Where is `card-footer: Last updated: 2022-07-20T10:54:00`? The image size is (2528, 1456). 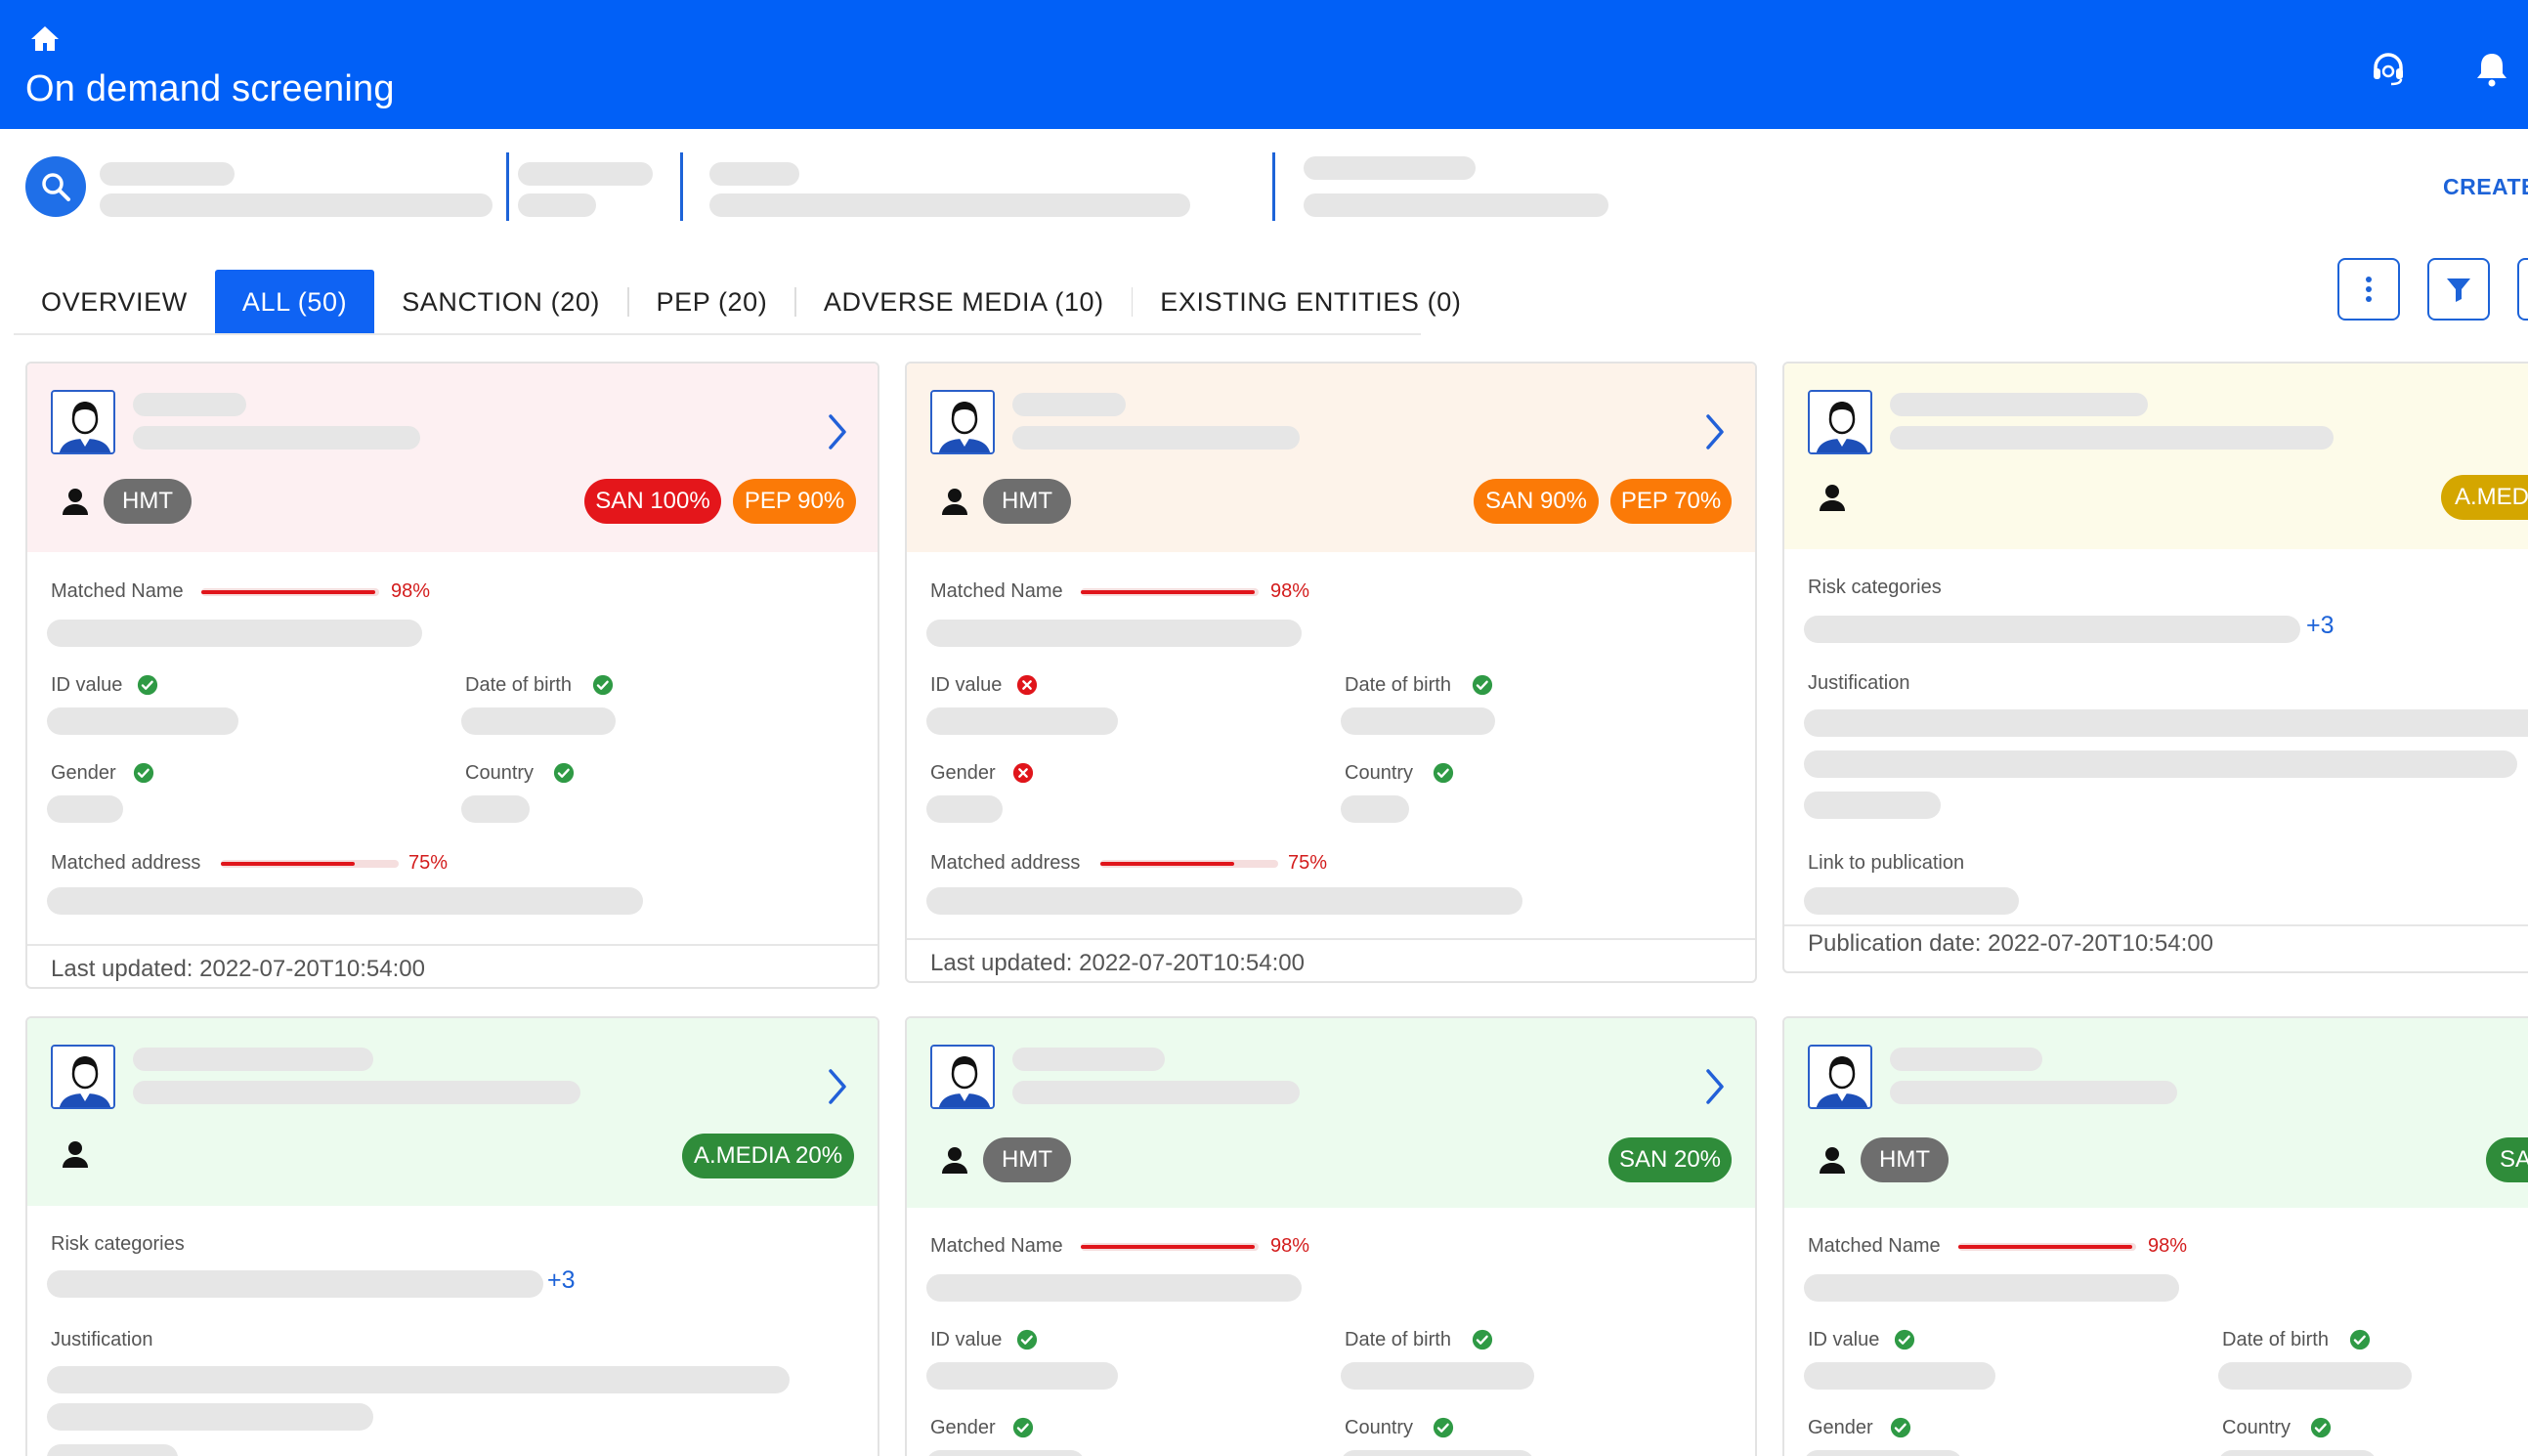
card-footer: Last updated: 2022-07-20T10:54:00 is located at coordinates (1331, 959).